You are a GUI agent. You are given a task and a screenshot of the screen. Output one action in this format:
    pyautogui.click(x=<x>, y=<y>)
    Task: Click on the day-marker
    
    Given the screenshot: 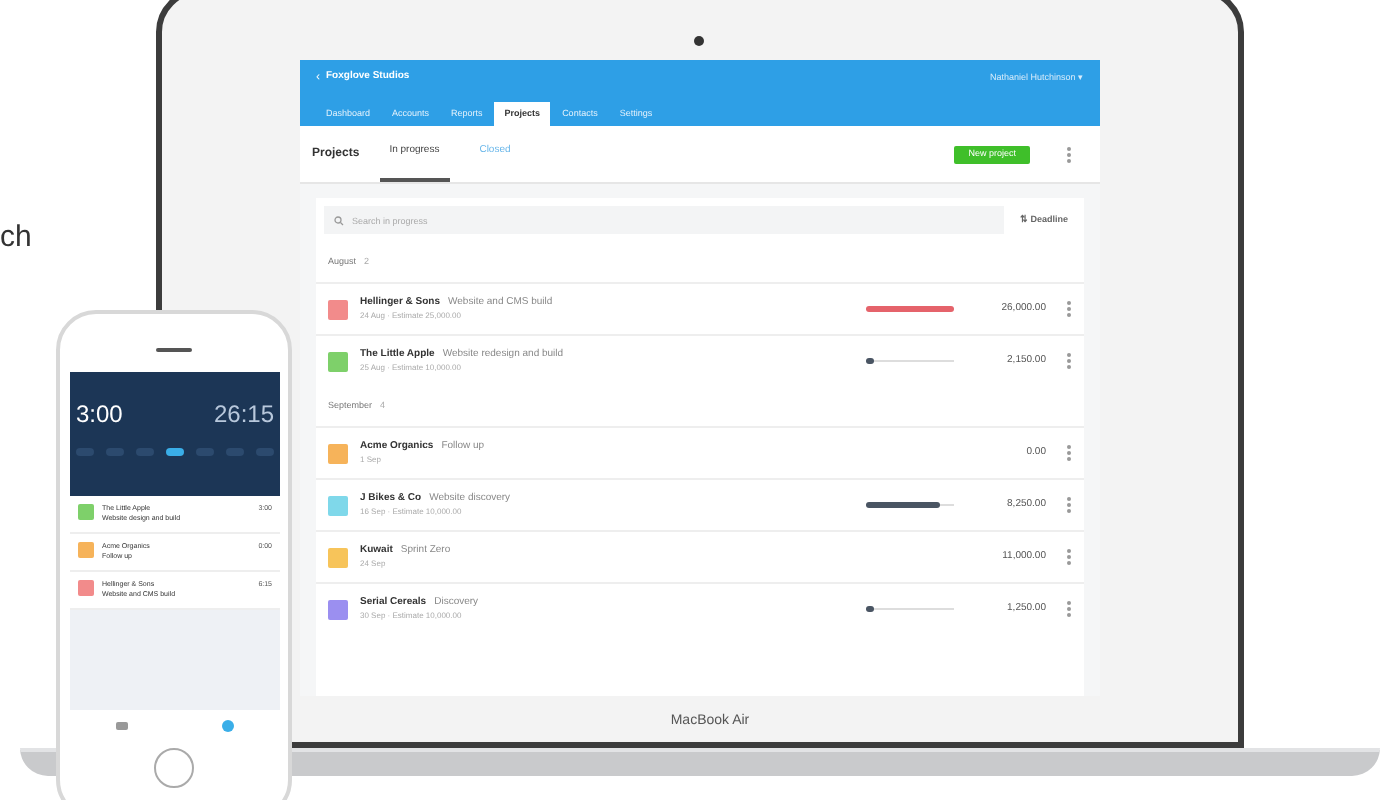 What is the action you would take?
    pyautogui.click(x=175, y=452)
    